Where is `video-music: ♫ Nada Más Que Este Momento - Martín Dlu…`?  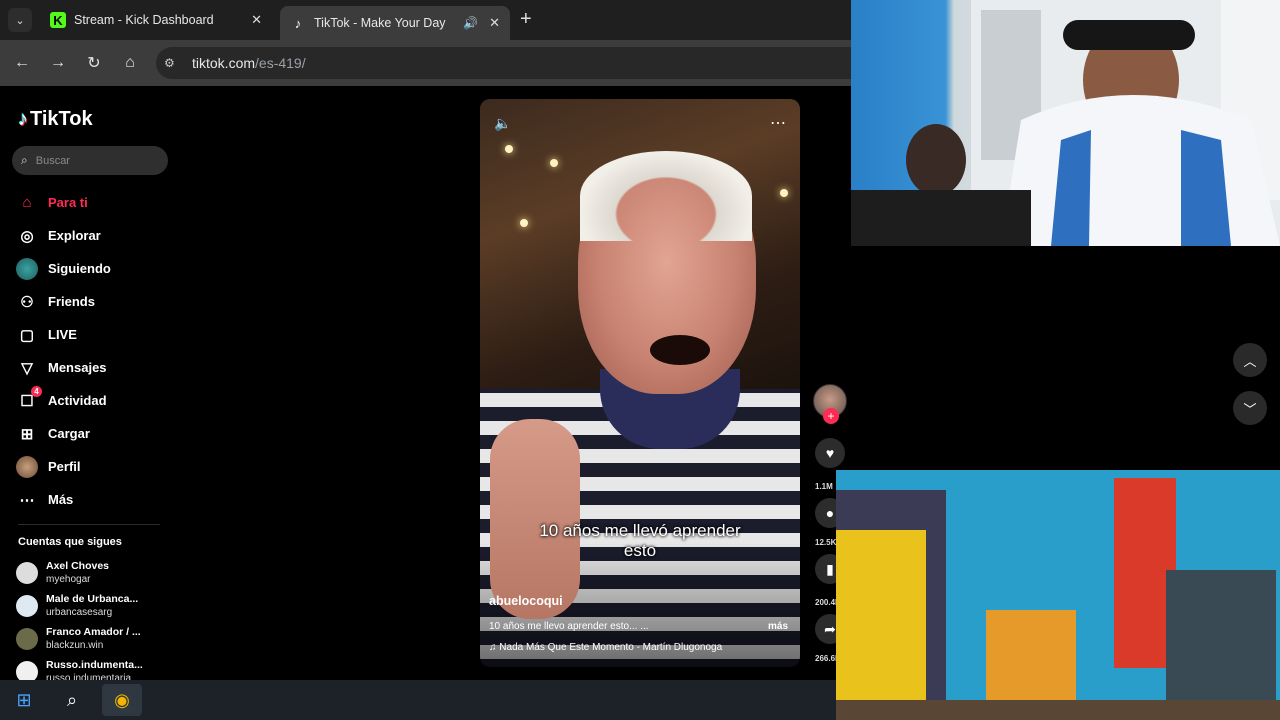 video-music: ♫ Nada Más Que Este Momento - Martín Dlu… is located at coordinates (605, 647).